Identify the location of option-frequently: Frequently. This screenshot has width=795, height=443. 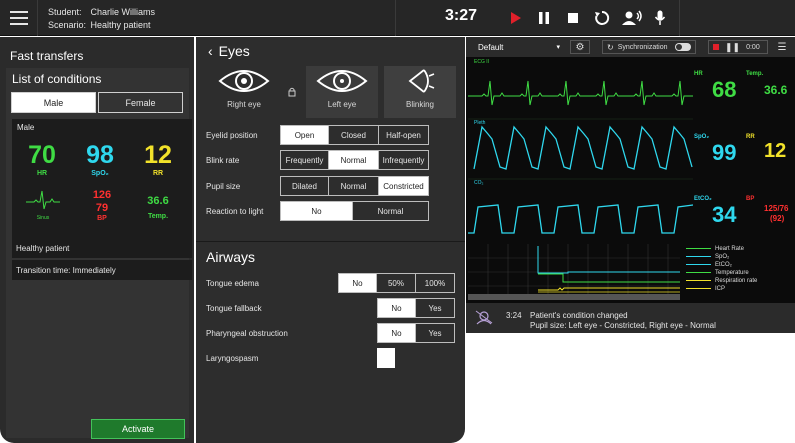
(305, 160).